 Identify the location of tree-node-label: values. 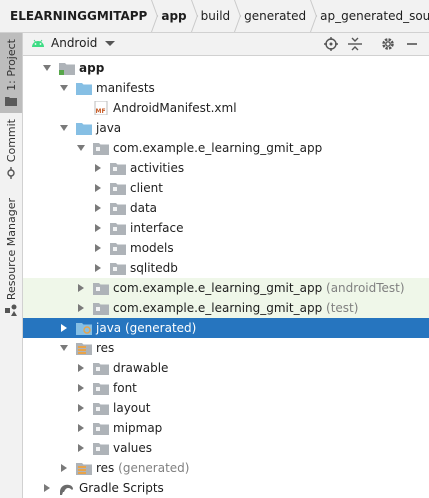
(133, 448).